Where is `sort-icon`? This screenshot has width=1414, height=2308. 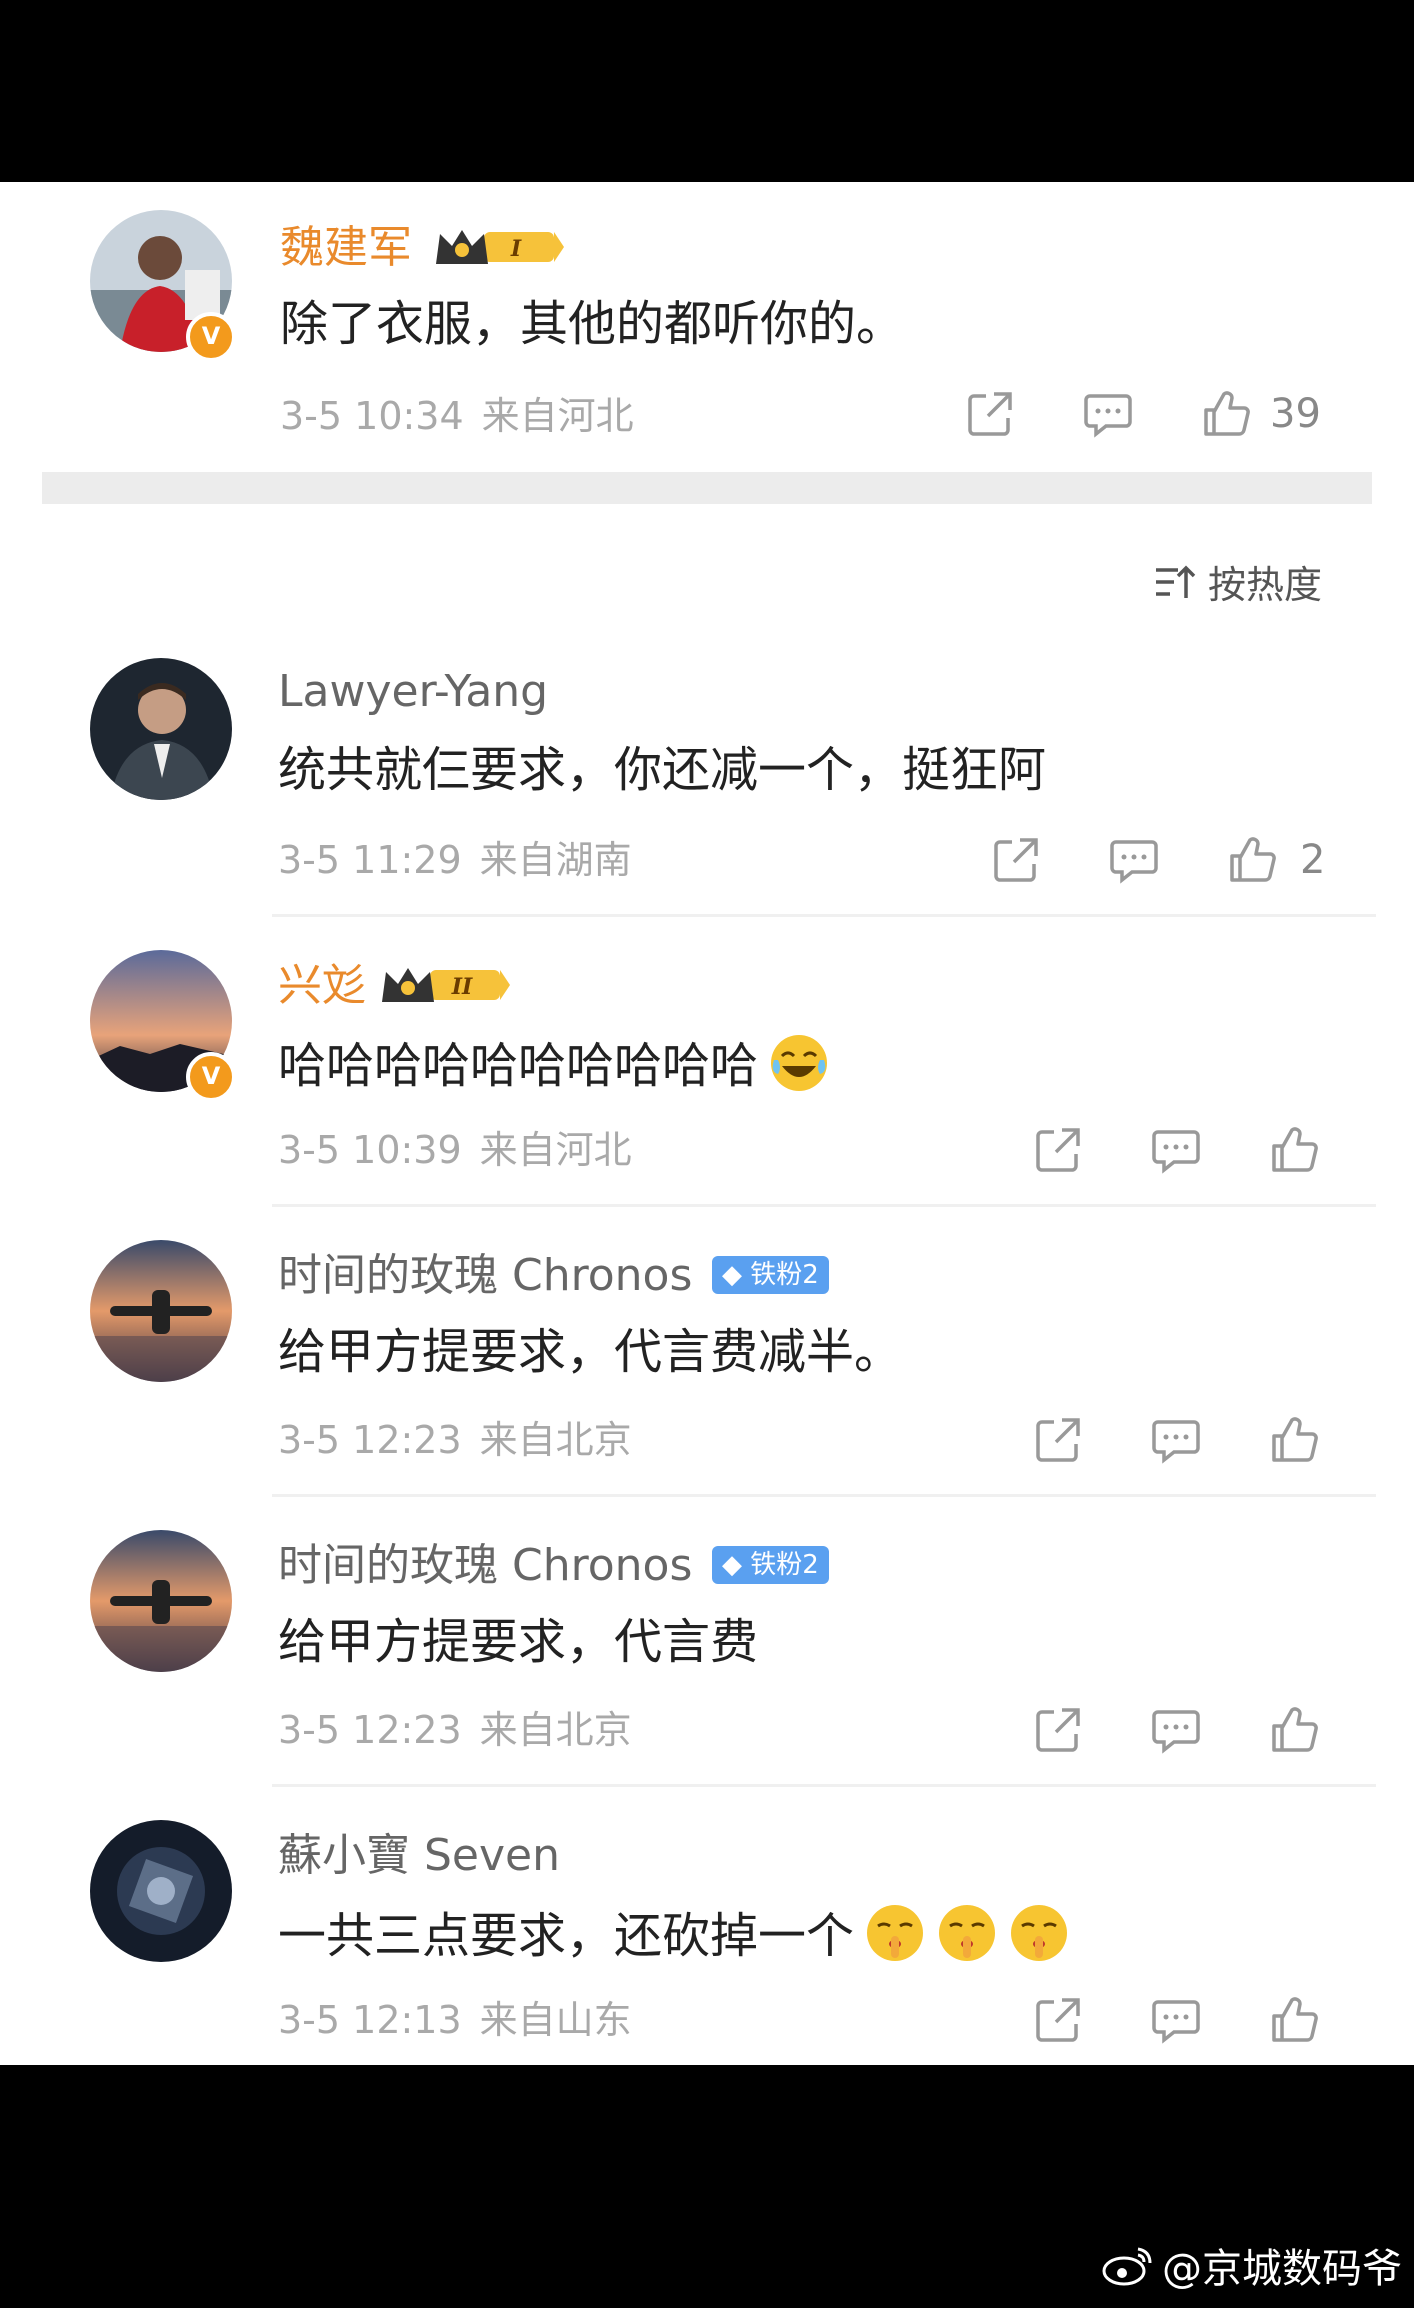 sort-icon is located at coordinates (1175, 581).